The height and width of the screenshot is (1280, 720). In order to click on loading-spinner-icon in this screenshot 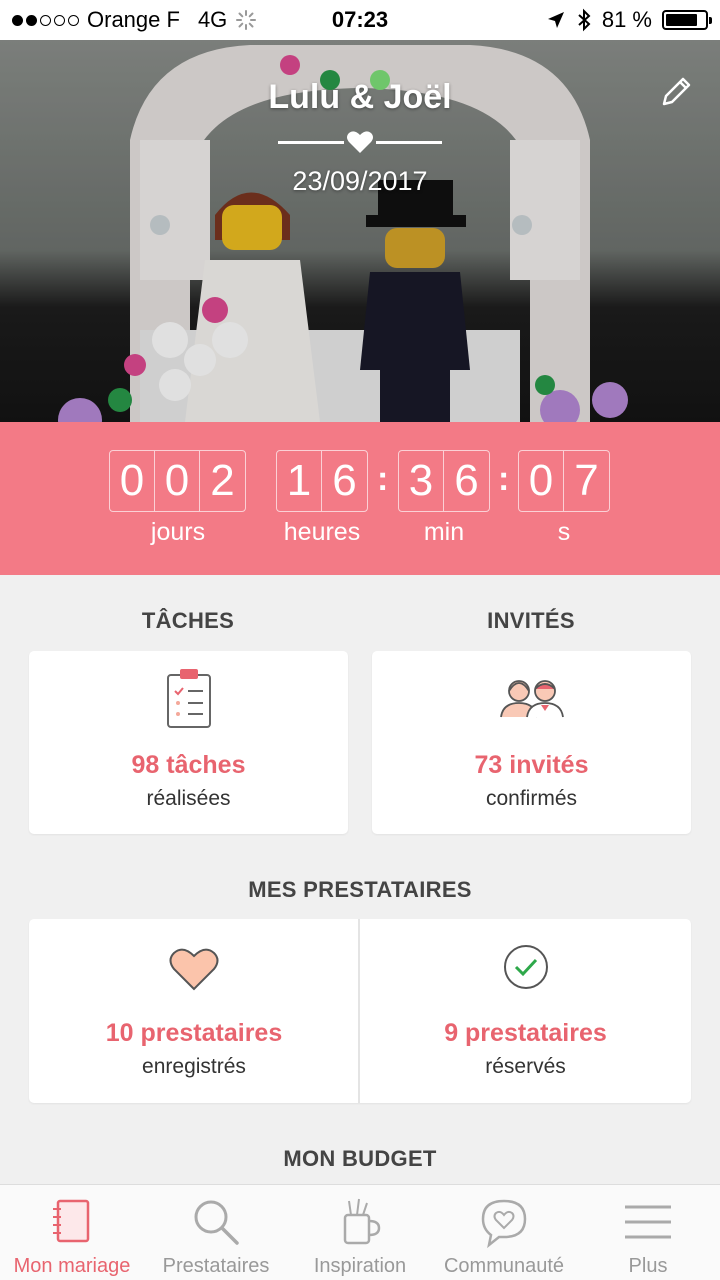, I will do `click(246, 20)`.